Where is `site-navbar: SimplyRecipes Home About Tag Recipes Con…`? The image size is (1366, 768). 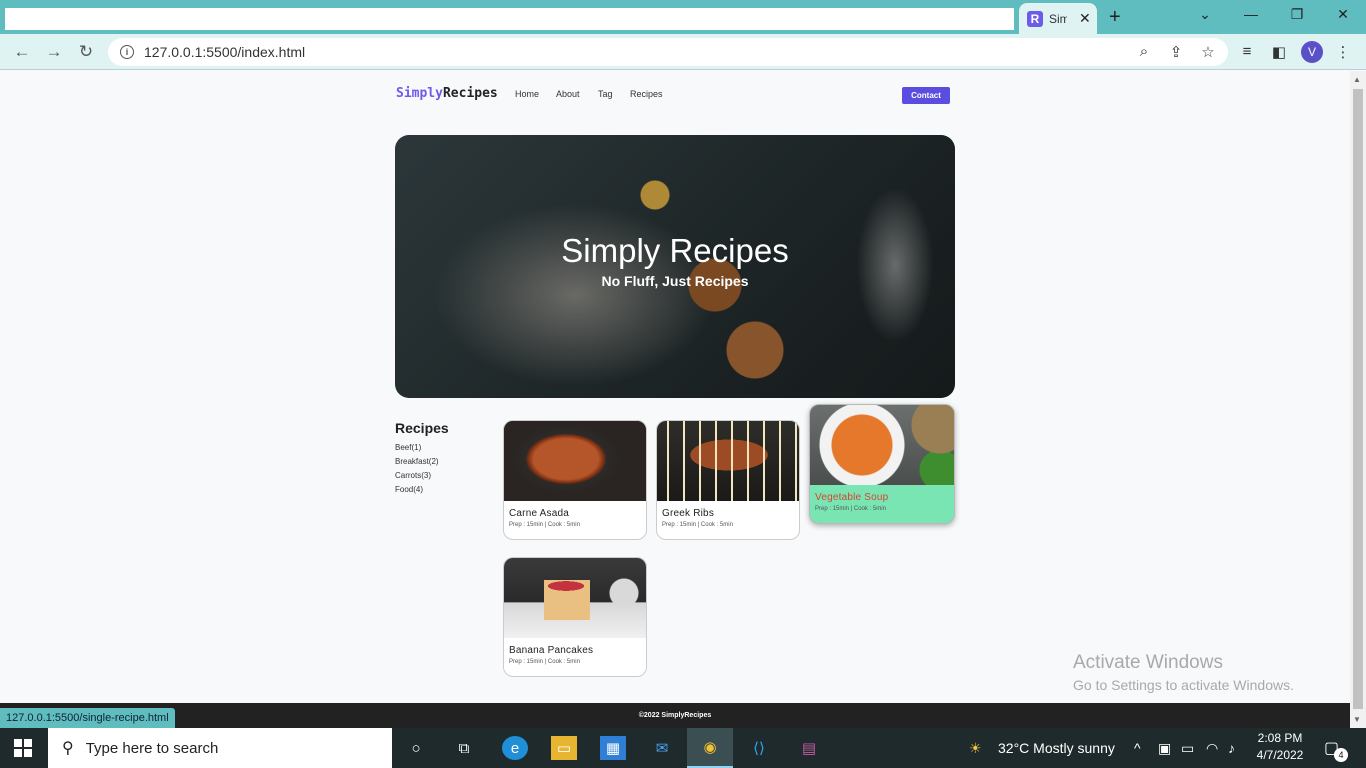
site-navbar: SimplyRecipes Home About Tag Recipes Con… is located at coordinates (672, 95).